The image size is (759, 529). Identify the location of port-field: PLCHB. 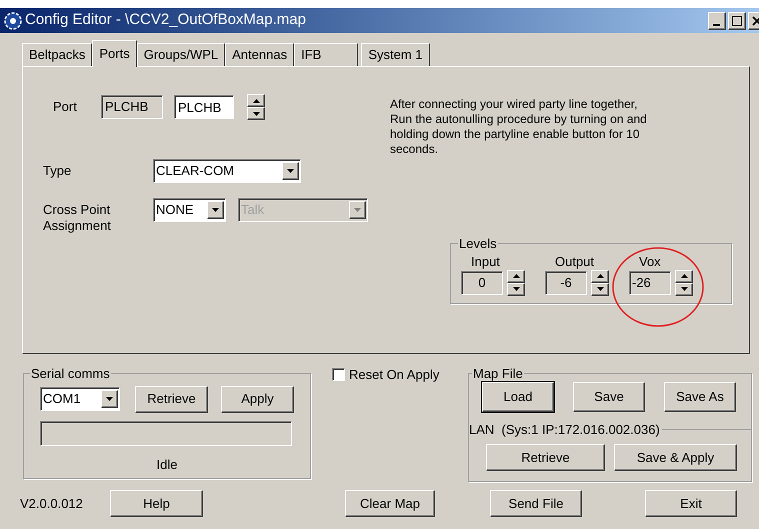
(204, 107).